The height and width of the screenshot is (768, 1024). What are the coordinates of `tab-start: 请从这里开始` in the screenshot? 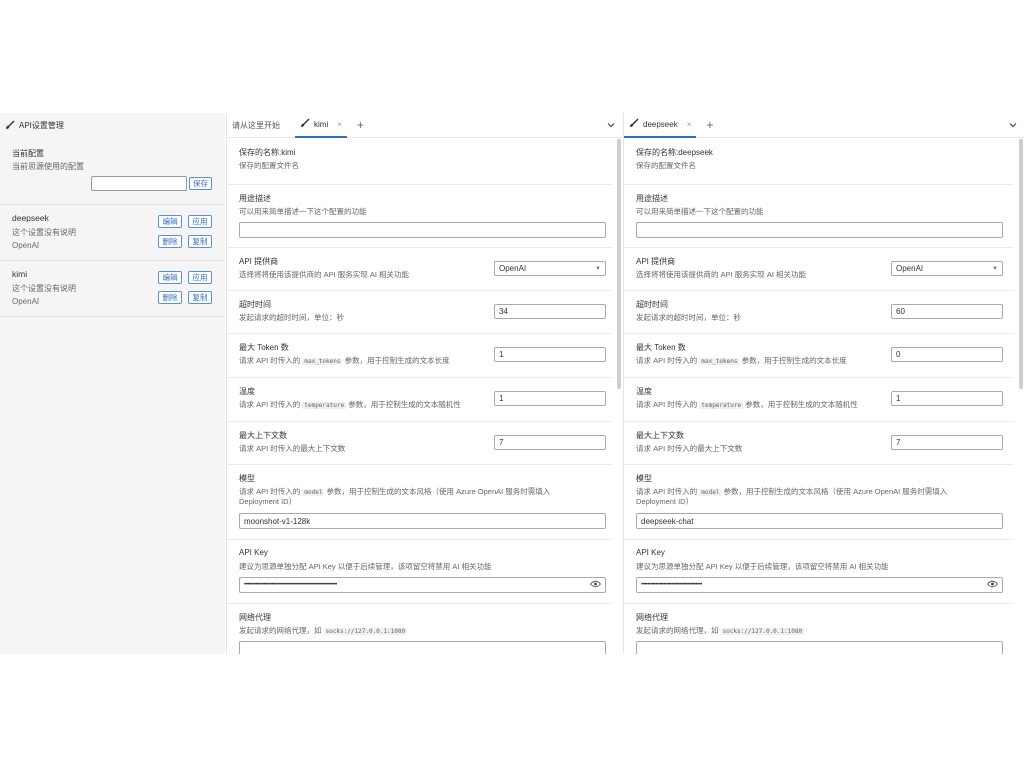 It's located at (256, 125).